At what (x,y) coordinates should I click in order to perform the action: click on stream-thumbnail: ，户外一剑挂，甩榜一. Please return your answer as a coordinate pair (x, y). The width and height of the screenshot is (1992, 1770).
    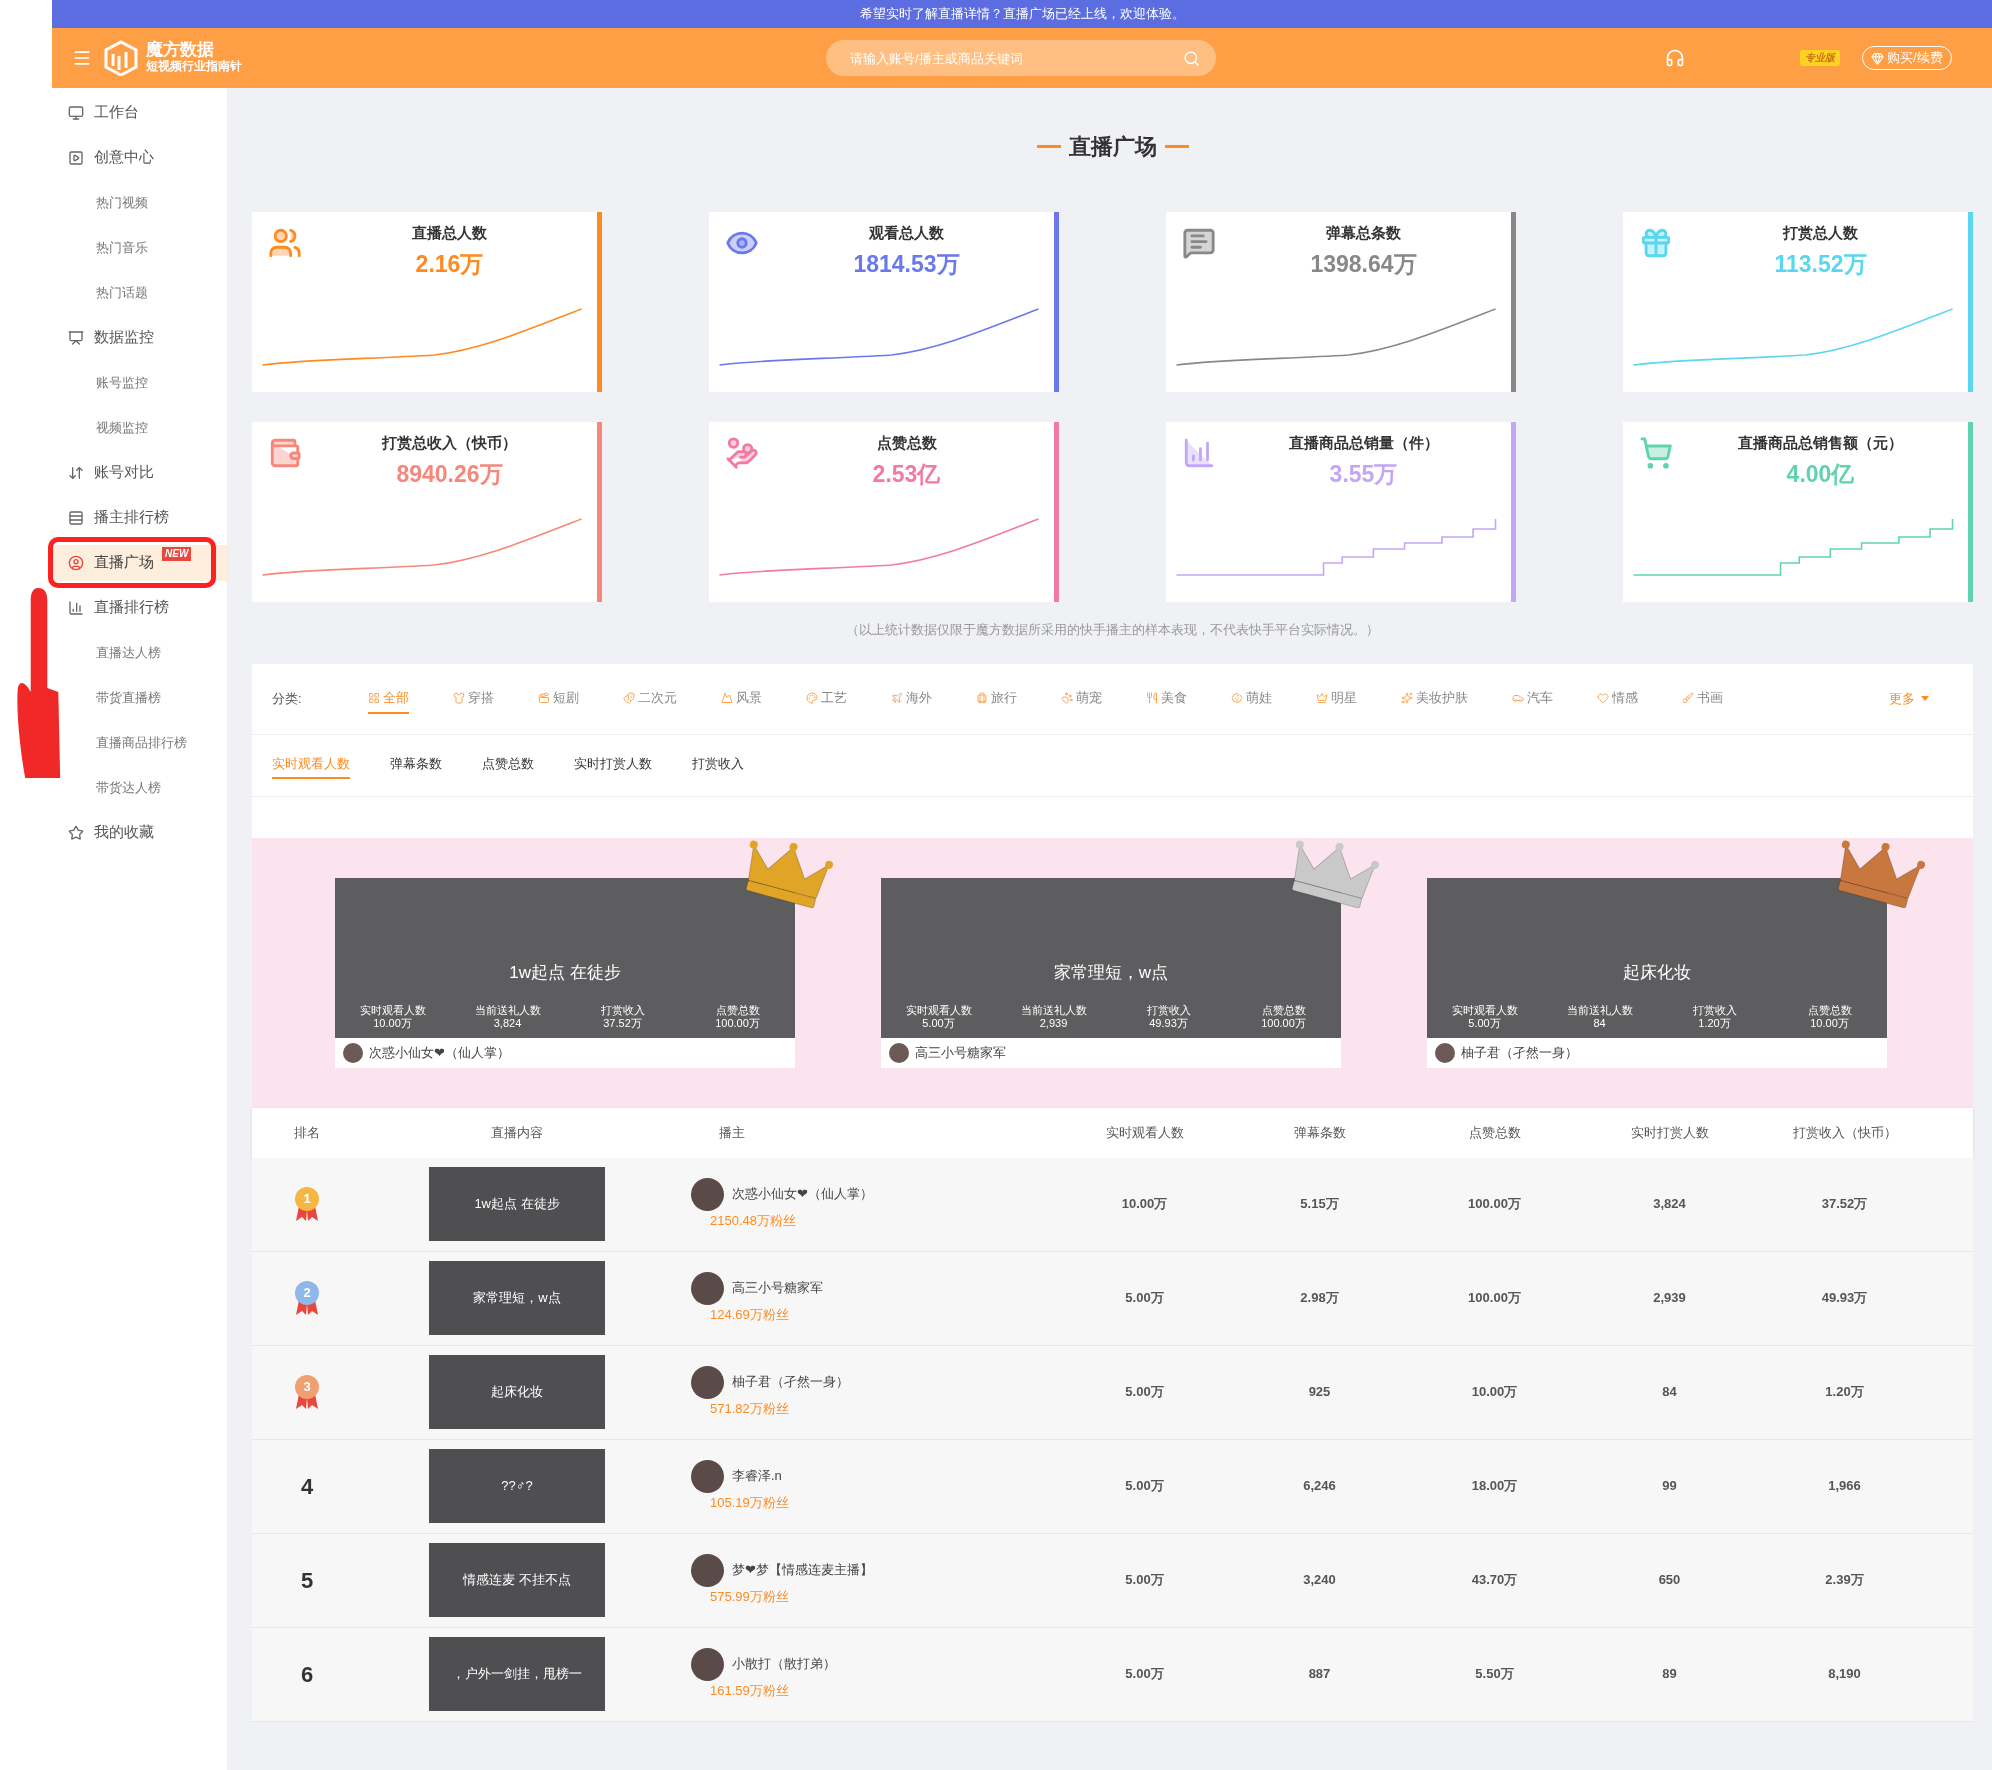
    Looking at the image, I should click on (517, 1674).